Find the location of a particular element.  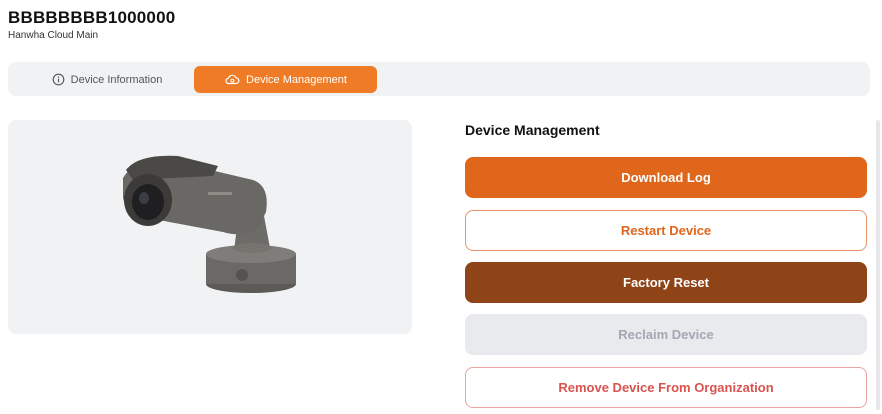

camera-image is located at coordinates (209, 224).